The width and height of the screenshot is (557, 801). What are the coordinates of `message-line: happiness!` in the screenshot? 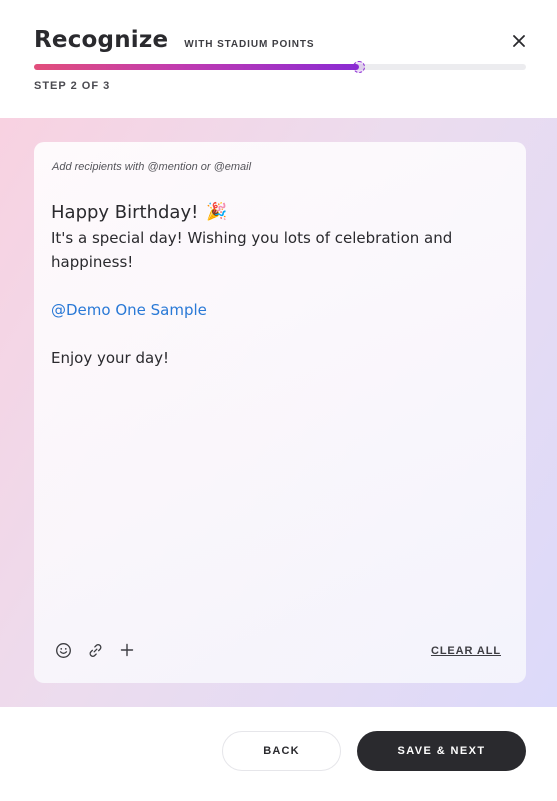 It's located at (92, 262).